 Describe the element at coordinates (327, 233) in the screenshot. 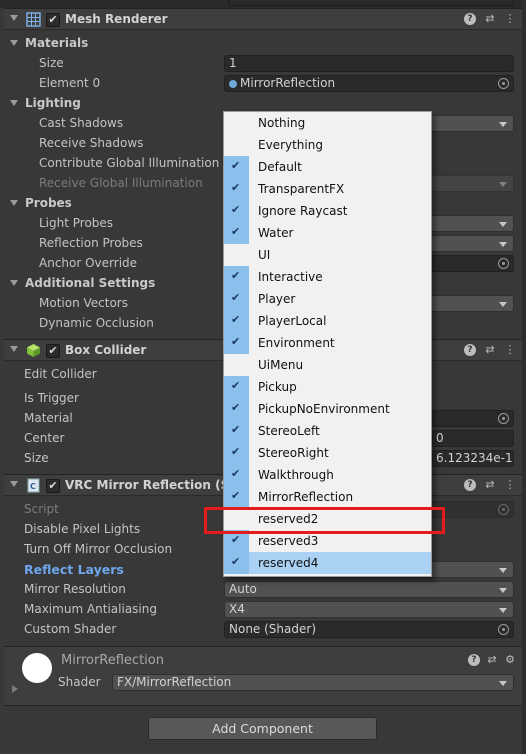

I see `layer-menu-item: Water` at that location.